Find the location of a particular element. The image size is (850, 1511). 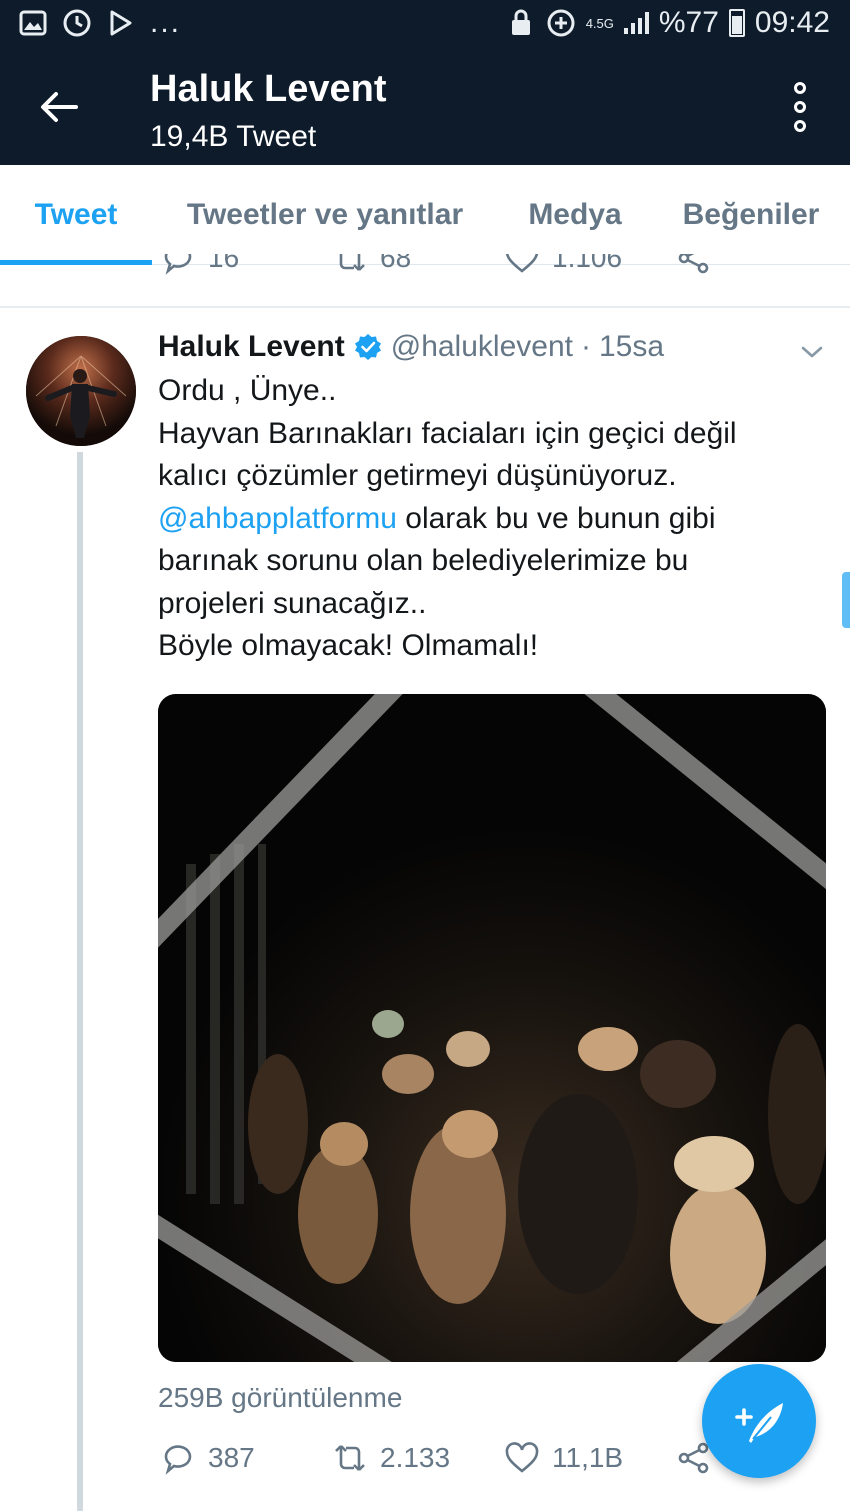

app-bar: Haluk Levent 19,4B Tweet is located at coordinates (425, 108).